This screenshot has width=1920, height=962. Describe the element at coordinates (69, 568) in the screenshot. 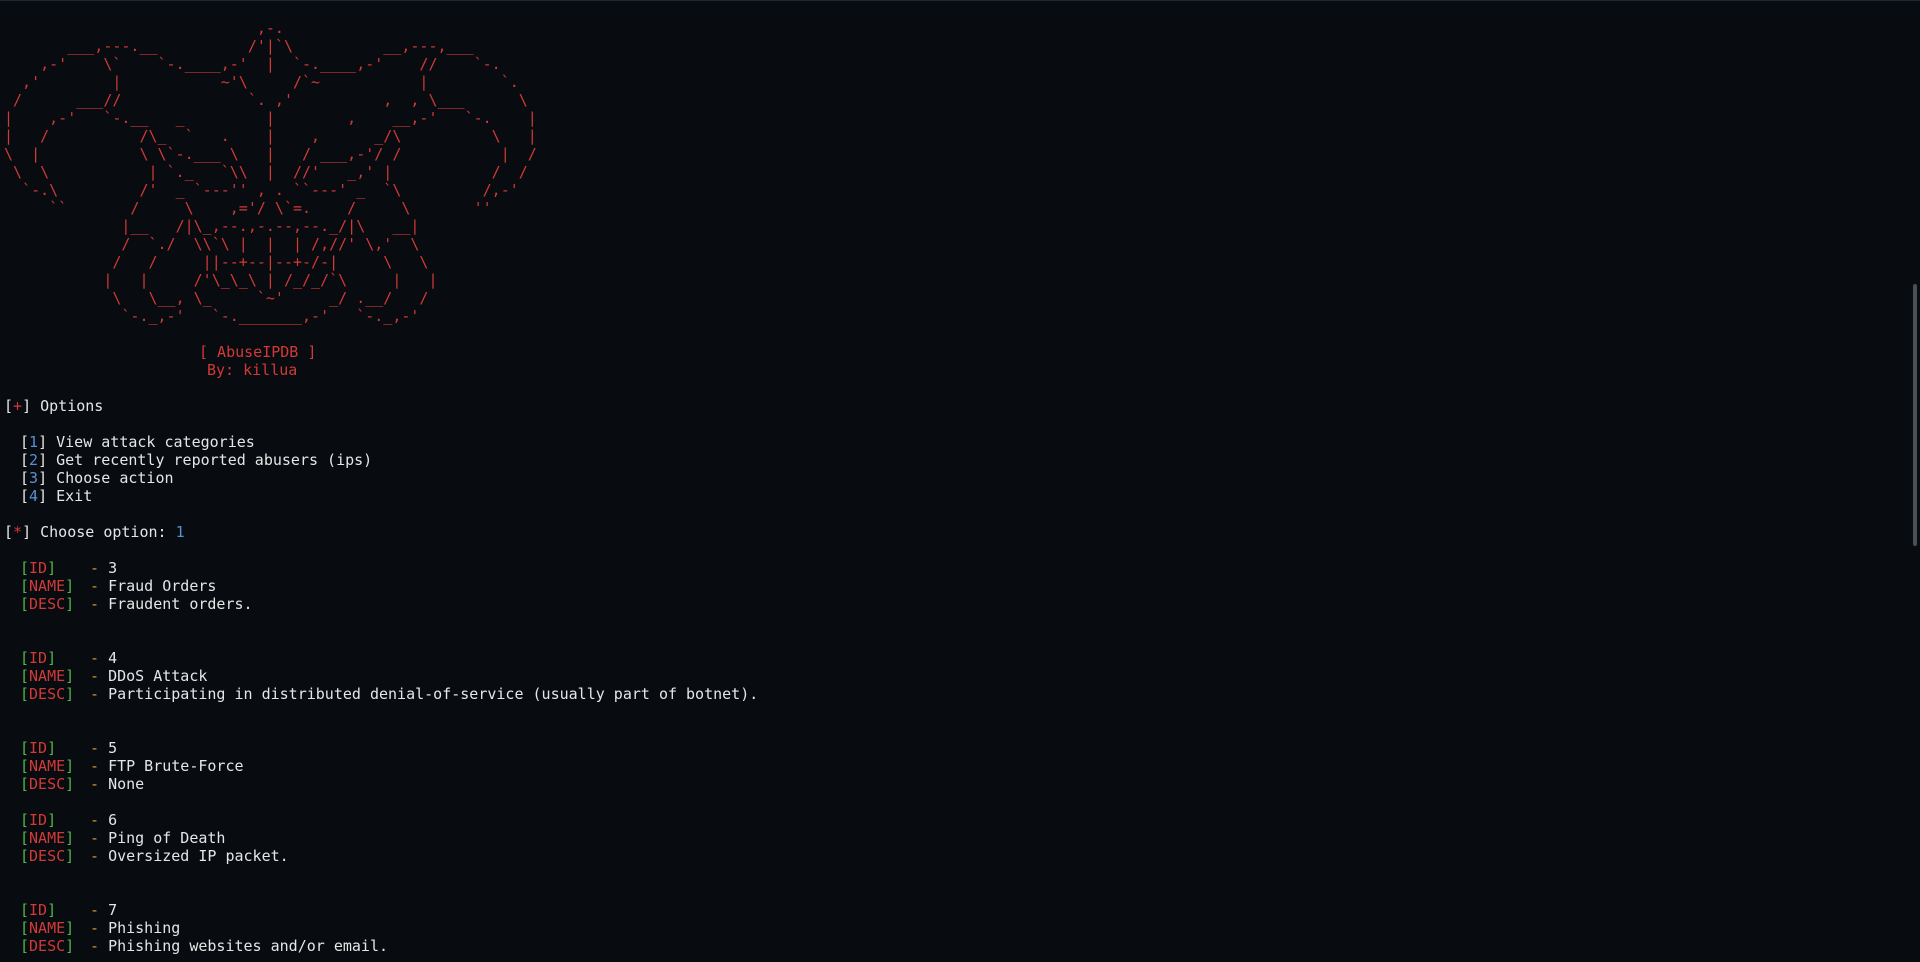

I see `record-id-line: [ID] - 3` at that location.